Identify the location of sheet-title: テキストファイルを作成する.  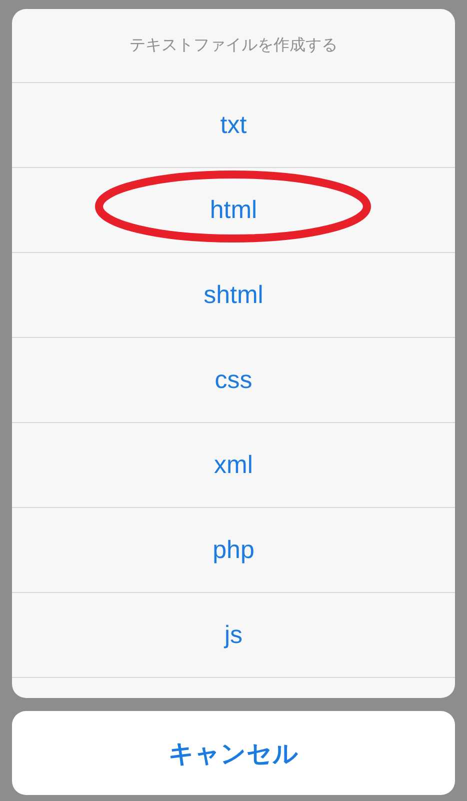
(233, 45).